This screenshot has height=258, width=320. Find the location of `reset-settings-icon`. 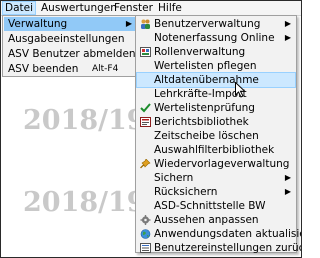

reset-settings-icon is located at coordinates (145, 248).